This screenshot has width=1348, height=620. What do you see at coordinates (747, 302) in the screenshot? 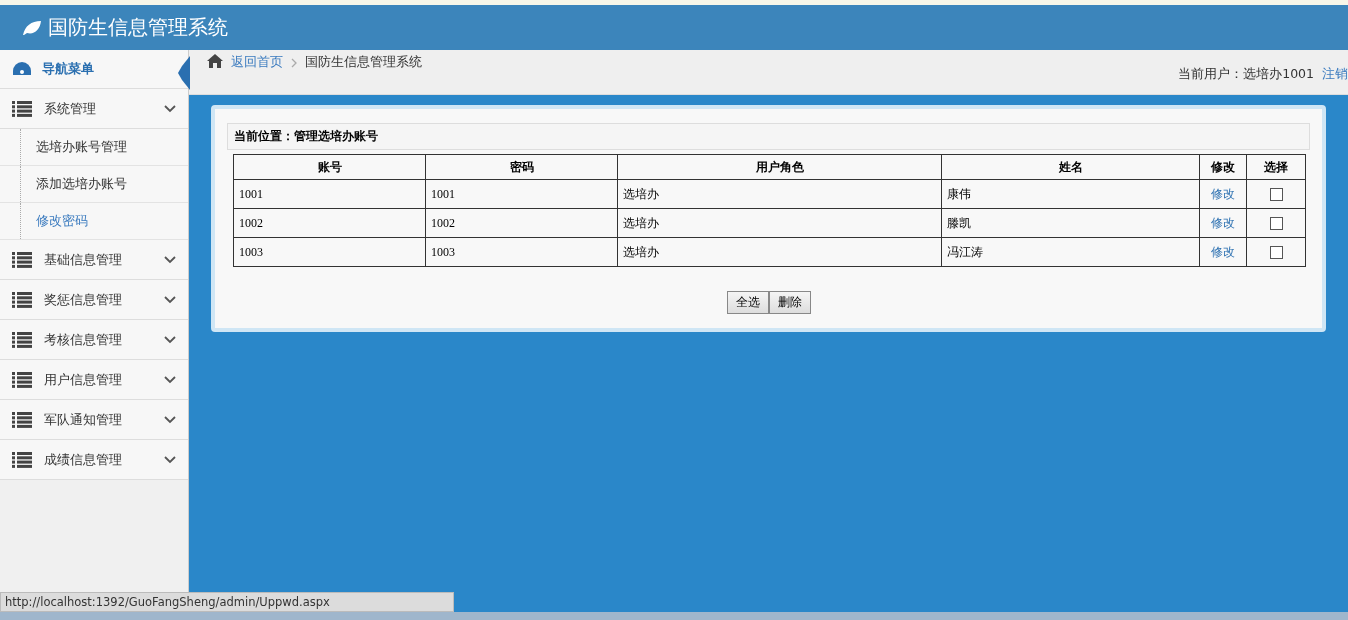
I see `action-button: 全选` at bounding box center [747, 302].